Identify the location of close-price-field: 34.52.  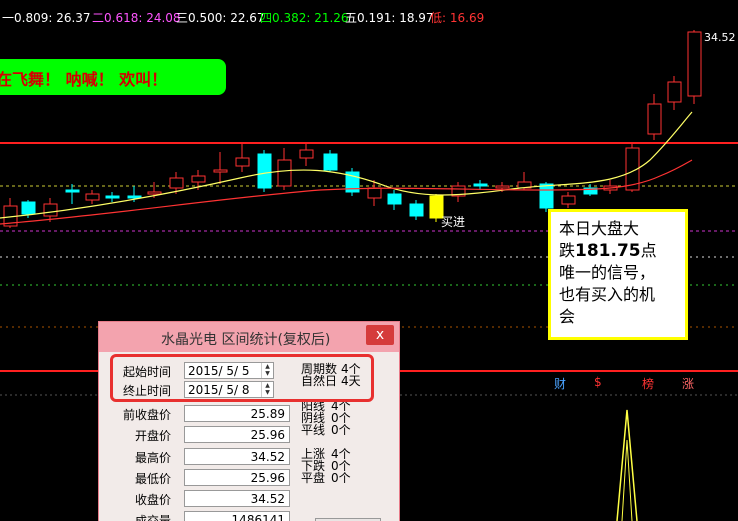
(237, 498).